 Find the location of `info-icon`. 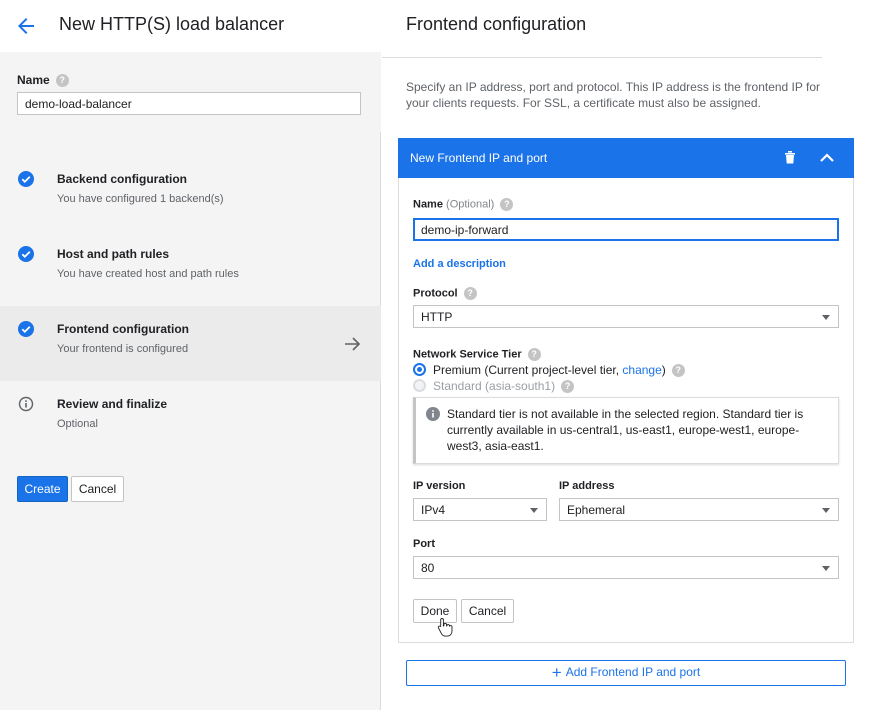

info-icon is located at coordinates (433, 414).